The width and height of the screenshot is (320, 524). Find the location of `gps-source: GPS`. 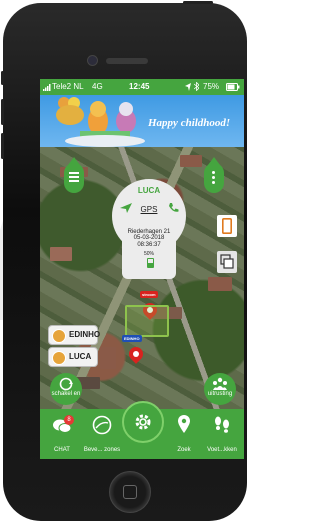

gps-source: GPS is located at coordinates (149, 209).